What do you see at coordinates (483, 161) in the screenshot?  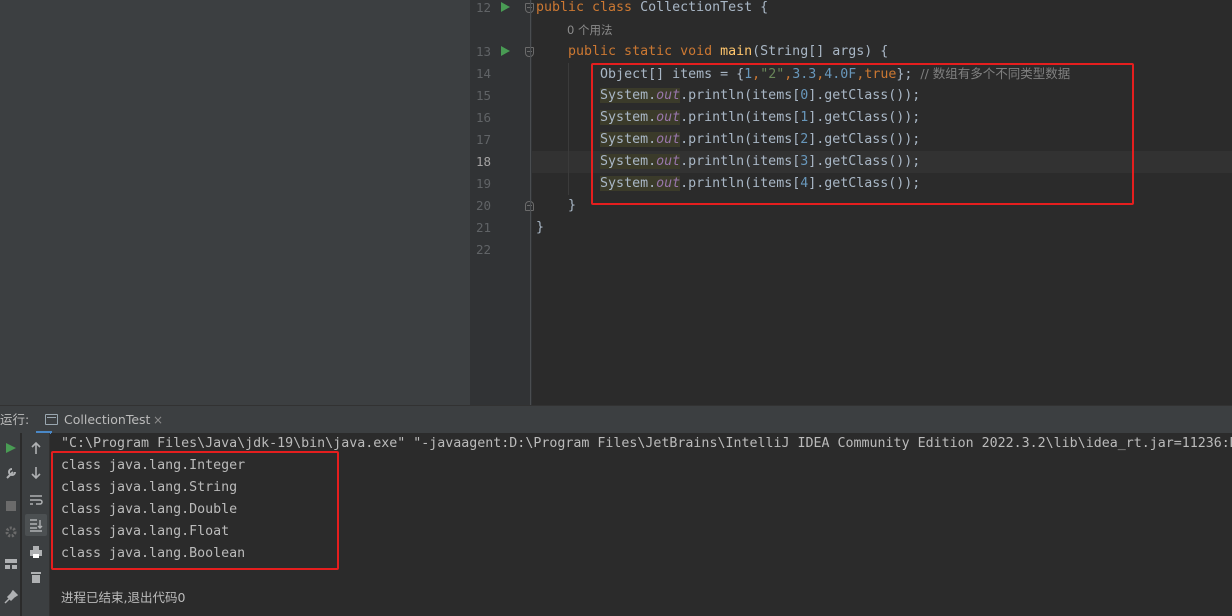 I see `line-number: 18` at bounding box center [483, 161].